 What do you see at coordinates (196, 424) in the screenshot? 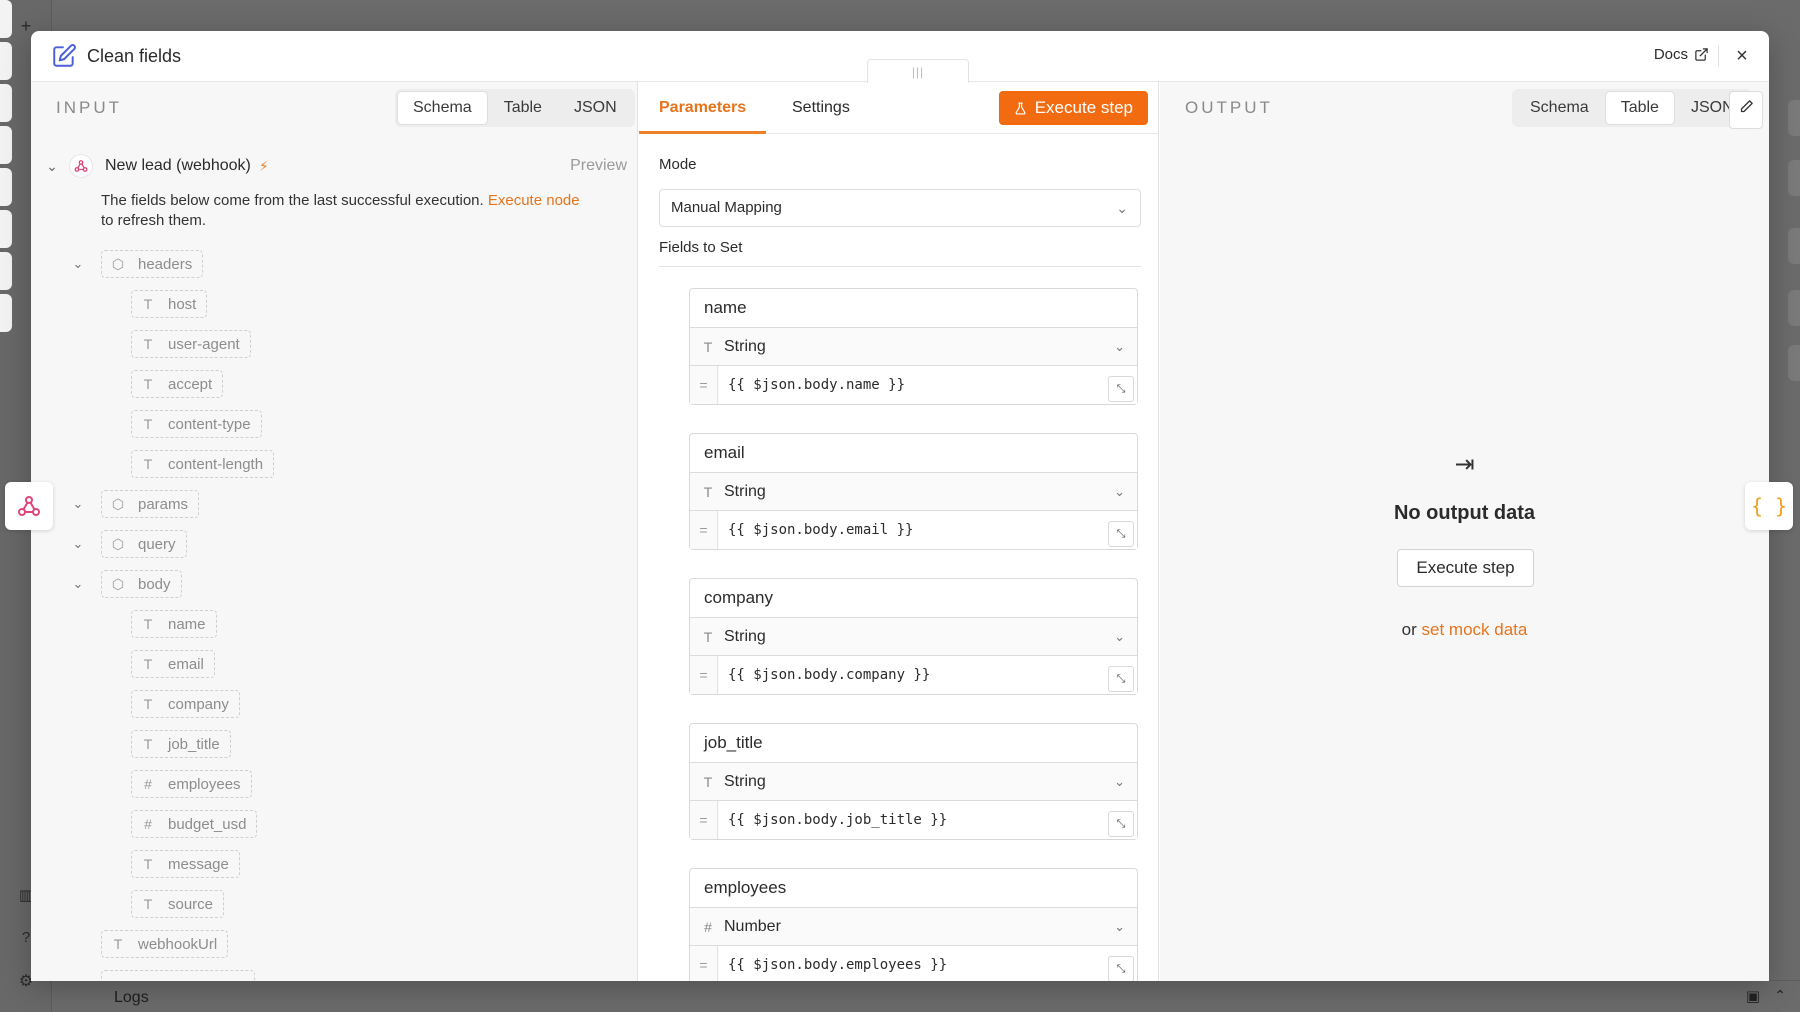
I see `schema-item: Tcontent-type` at bounding box center [196, 424].